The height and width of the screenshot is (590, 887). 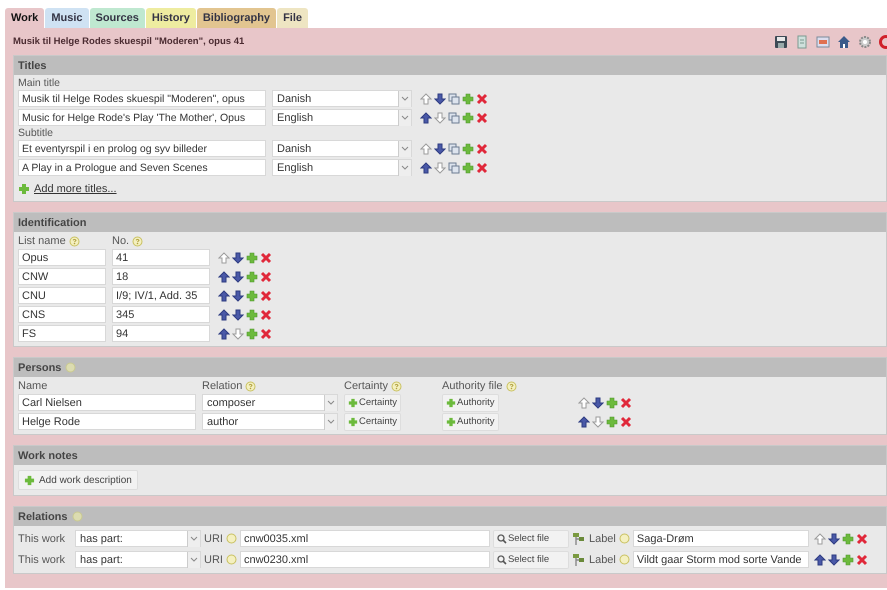 What do you see at coordinates (62, 314) in the screenshot?
I see `list-name-field: CNS` at bounding box center [62, 314].